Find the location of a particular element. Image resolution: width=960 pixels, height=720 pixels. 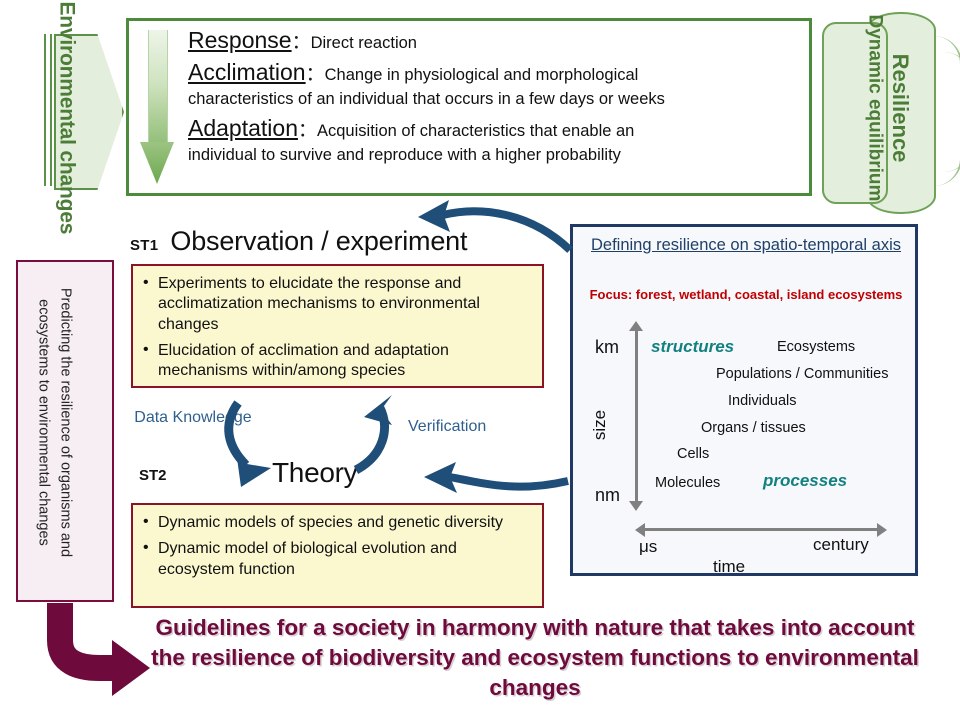

theory-title: Theory is located at coordinates (315, 472).